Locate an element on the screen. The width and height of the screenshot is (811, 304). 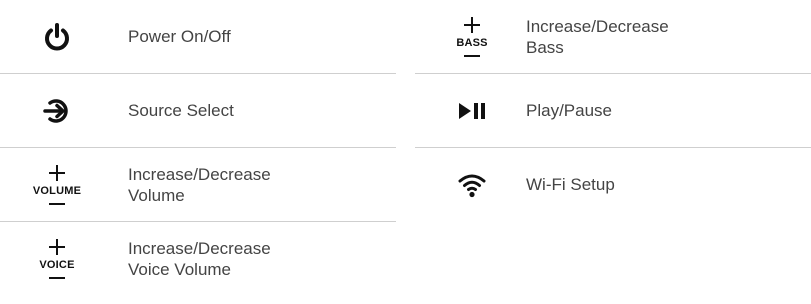
wifi-icon is located at coordinates (472, 184).